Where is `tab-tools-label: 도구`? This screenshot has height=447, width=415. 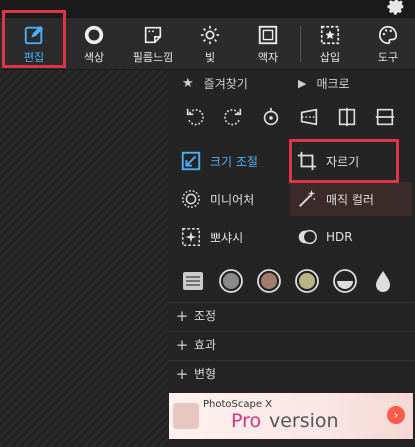 tab-tools-label: 도구 is located at coordinates (388, 57).